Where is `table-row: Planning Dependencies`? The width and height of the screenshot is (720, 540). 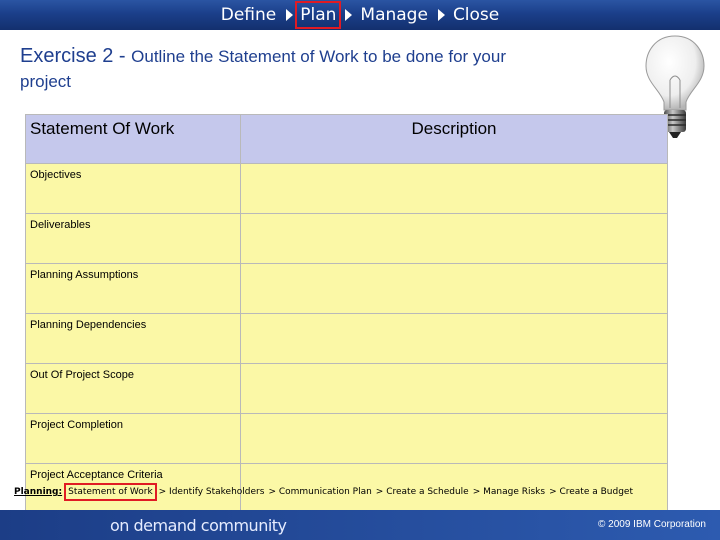 table-row: Planning Dependencies is located at coordinates (346, 338).